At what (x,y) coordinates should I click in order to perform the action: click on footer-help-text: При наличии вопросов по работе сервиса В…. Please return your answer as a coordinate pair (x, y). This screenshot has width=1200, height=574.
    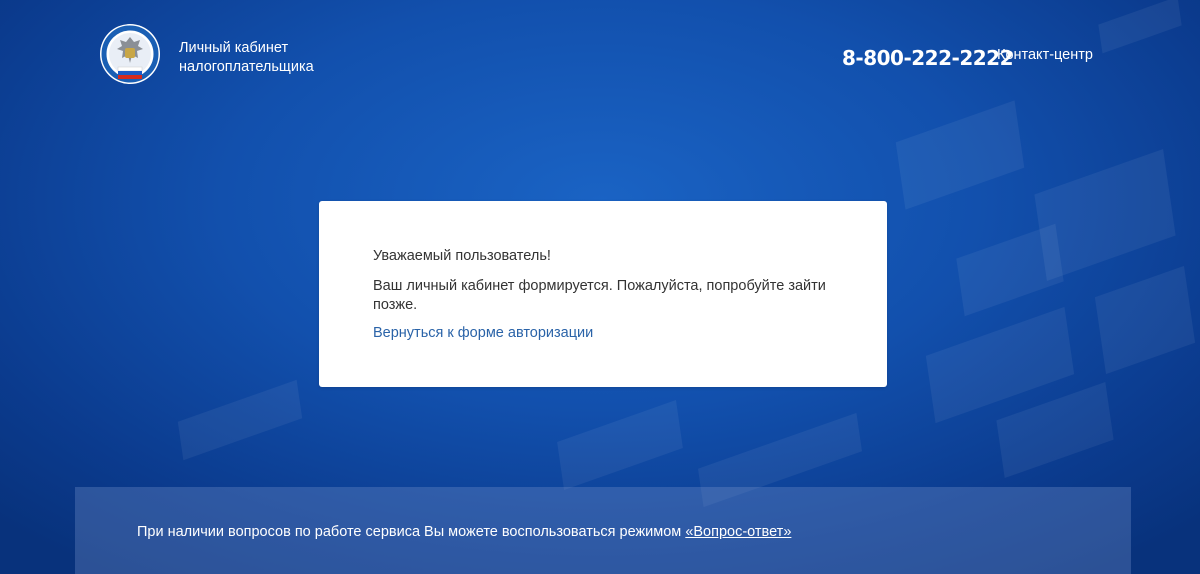
    Looking at the image, I should click on (464, 532).